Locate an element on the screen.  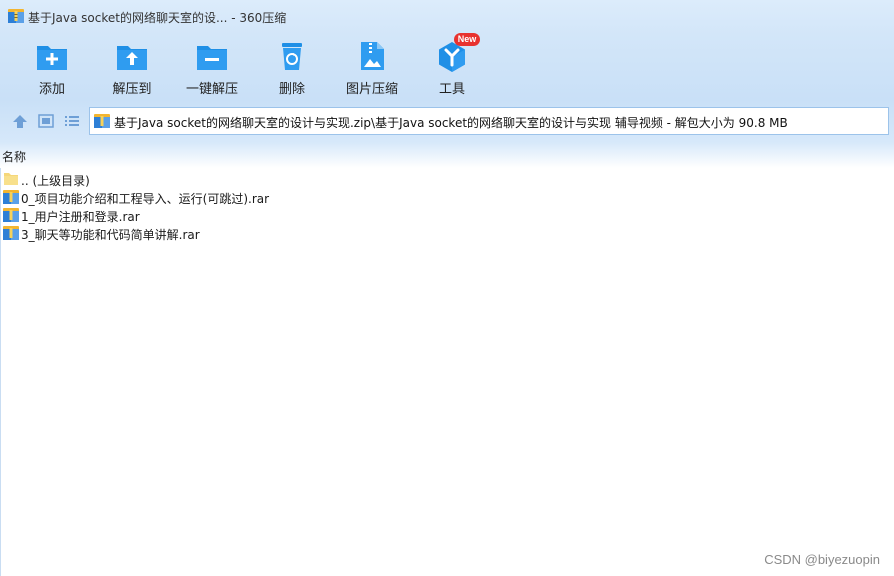
toolbar: 添加 解压到 一键解压 删除 图片压缩 工具 is located at coordinates (447, 67).